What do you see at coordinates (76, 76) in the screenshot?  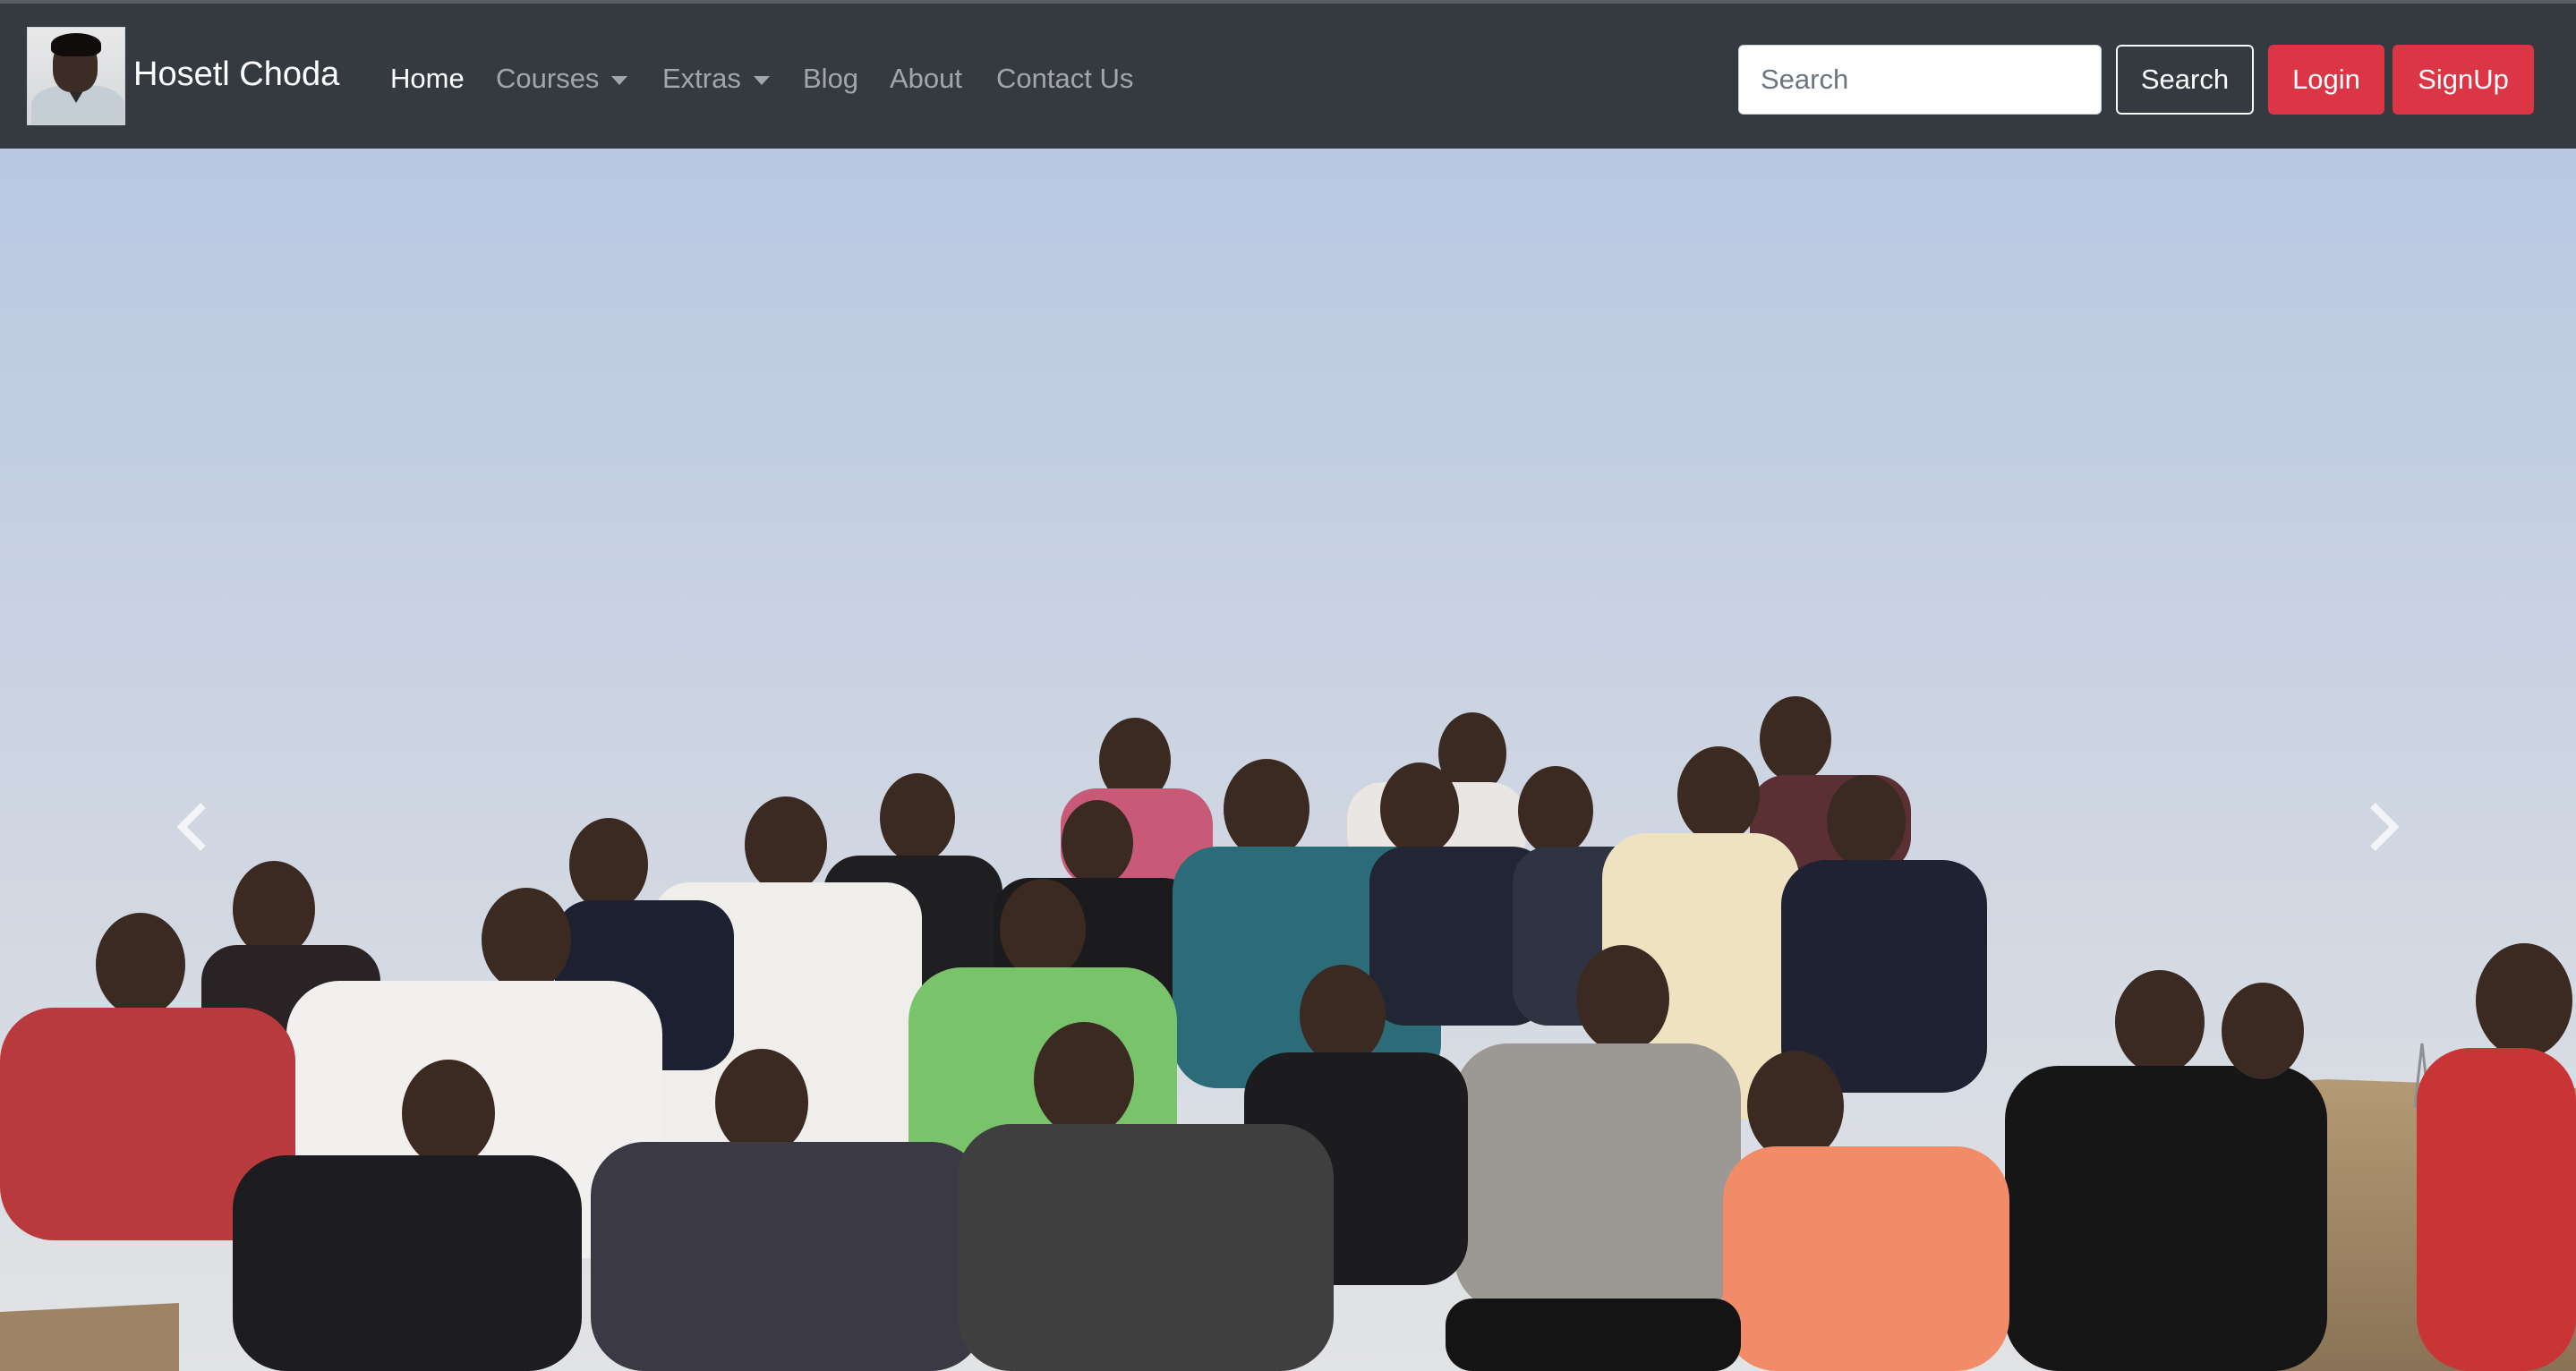 I see `brand-logo` at bounding box center [76, 76].